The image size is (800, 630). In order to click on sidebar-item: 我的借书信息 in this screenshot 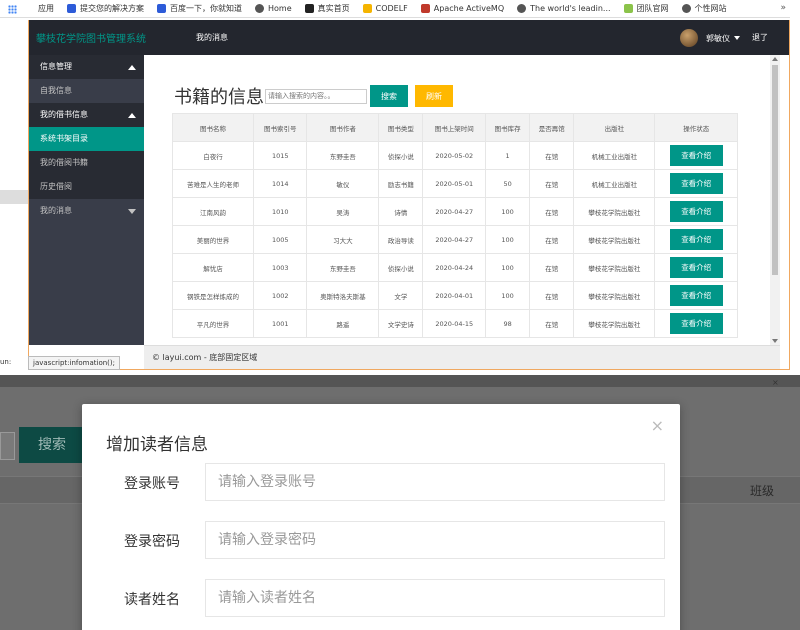, I will do `click(86, 115)`.